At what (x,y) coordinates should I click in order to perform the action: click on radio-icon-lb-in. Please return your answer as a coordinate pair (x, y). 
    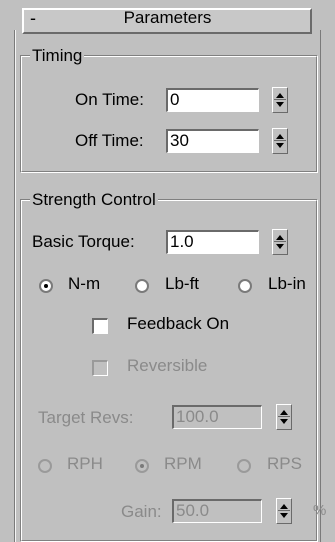
    Looking at the image, I should click on (245, 286).